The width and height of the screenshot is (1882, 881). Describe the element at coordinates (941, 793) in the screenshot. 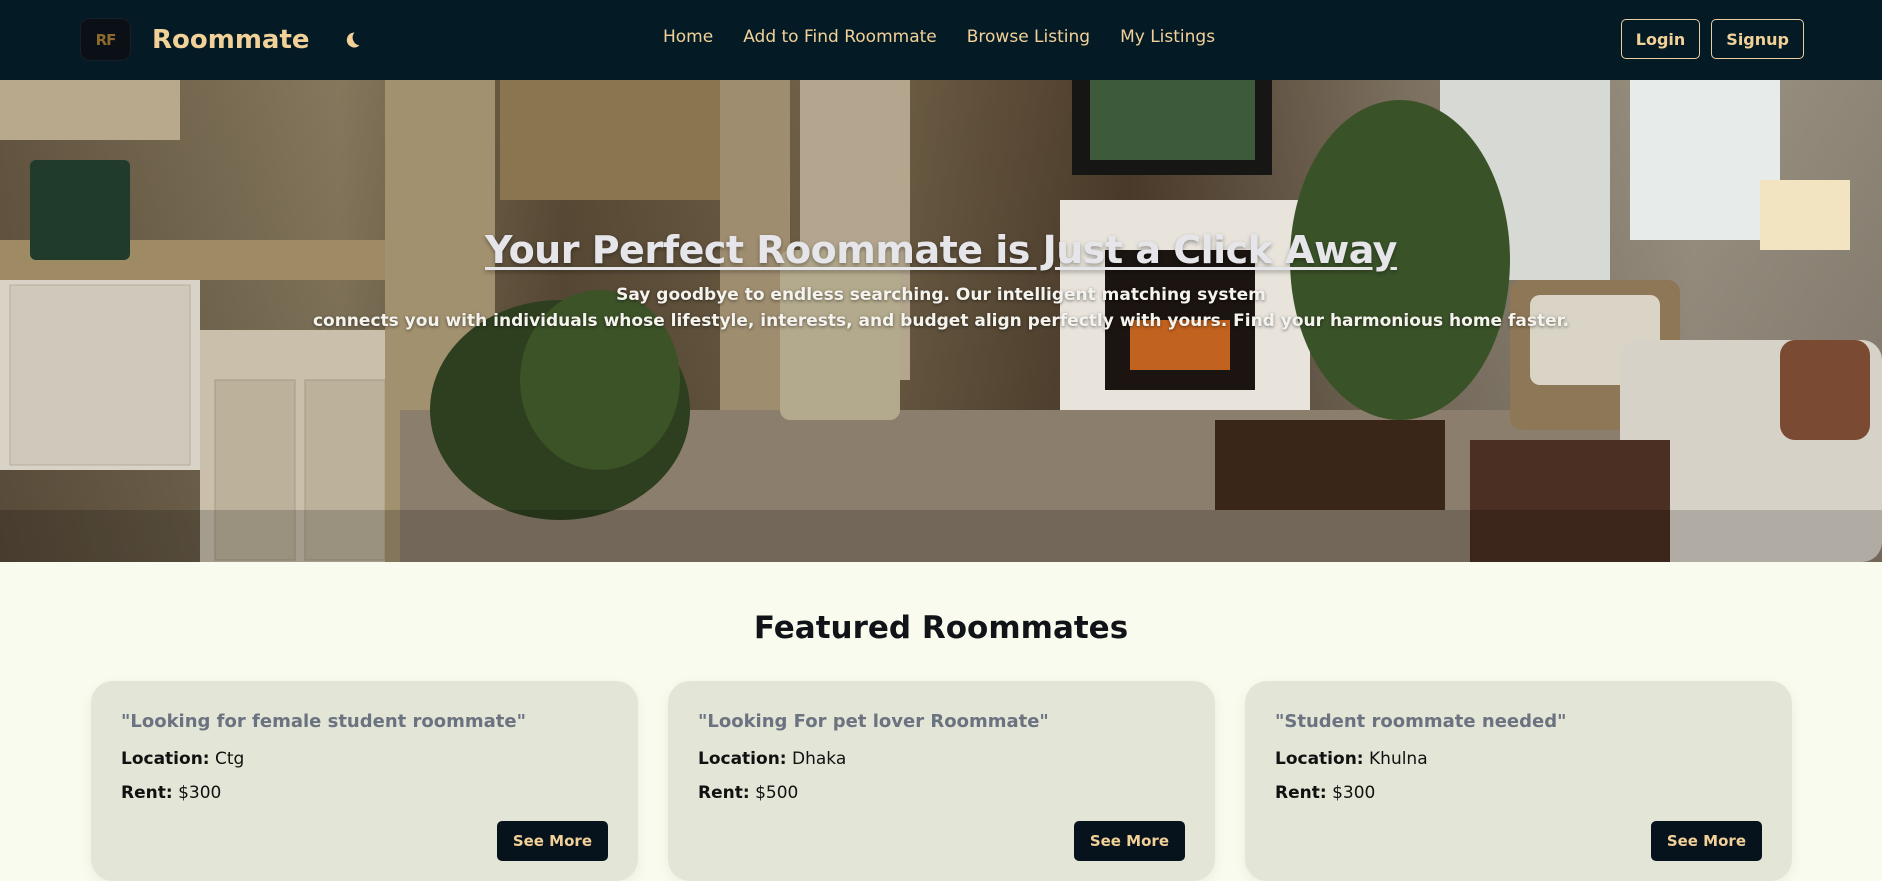

I see `card-rent: Rent: $500` at that location.